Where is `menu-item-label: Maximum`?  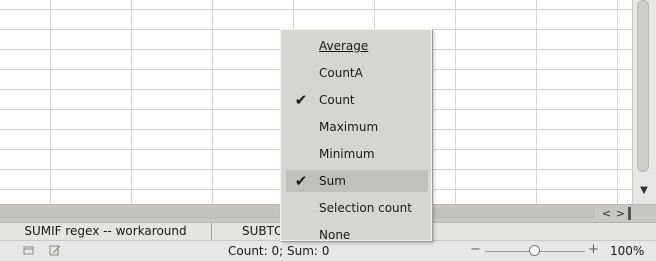 menu-item-label: Maximum is located at coordinates (349, 127).